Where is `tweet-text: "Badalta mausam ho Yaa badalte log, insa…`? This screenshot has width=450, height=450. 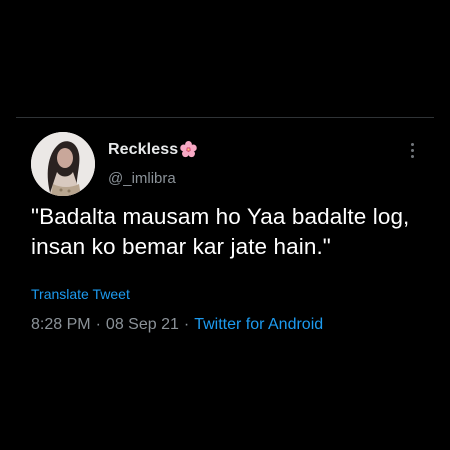
tweet-text: "Badalta mausam ho Yaa badalte log, insa… is located at coordinates (220, 231).